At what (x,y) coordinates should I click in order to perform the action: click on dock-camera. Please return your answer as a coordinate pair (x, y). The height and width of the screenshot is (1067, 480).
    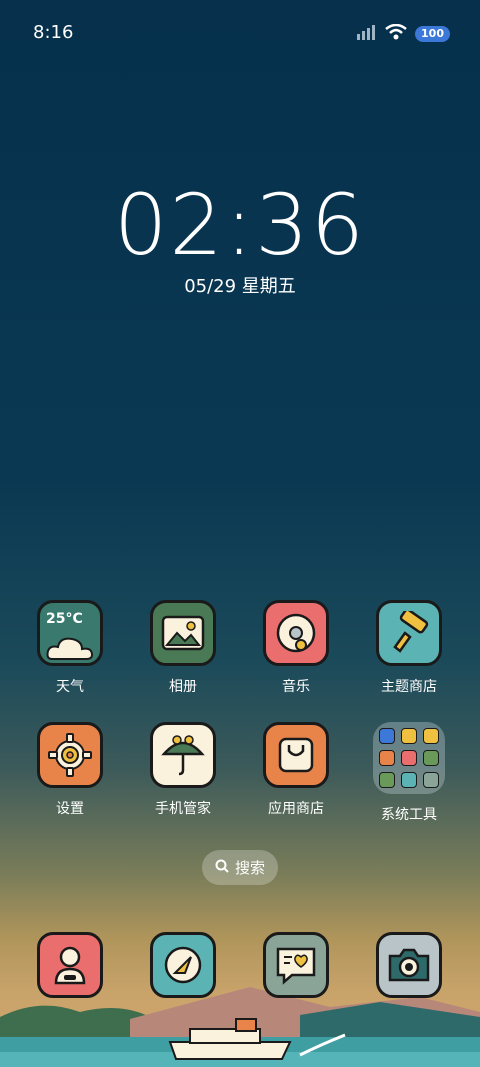
    Looking at the image, I should click on (409, 965).